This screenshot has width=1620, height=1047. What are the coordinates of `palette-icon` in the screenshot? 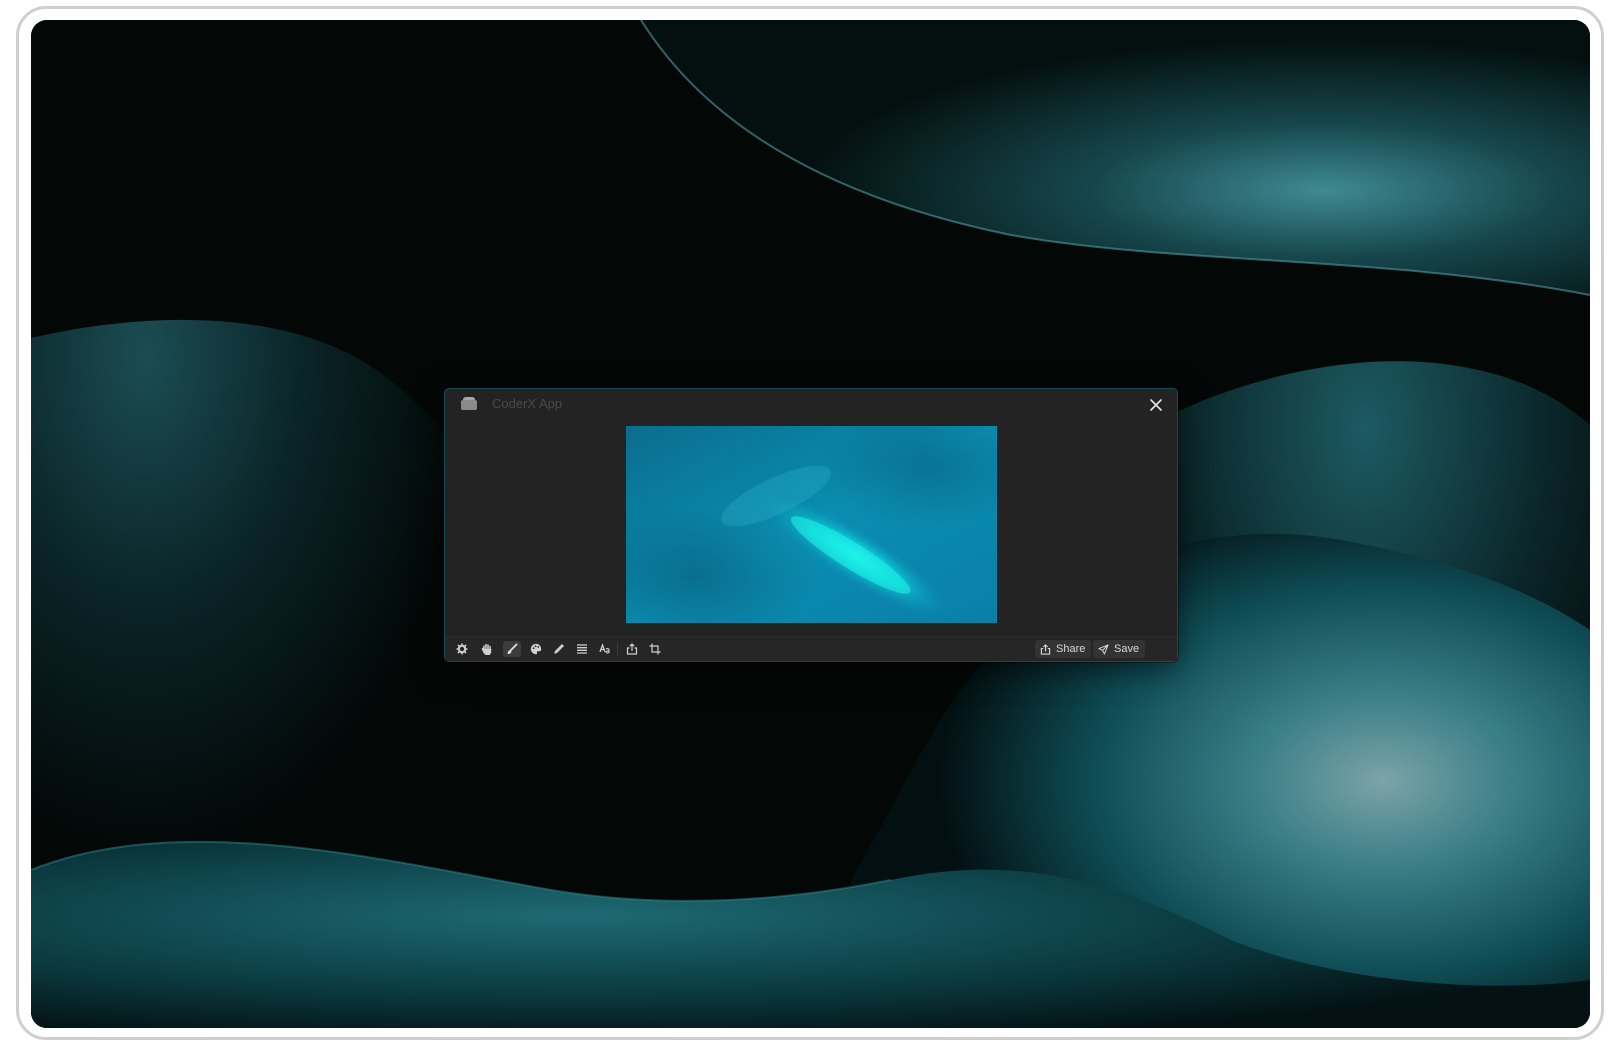 It's located at (536, 649).